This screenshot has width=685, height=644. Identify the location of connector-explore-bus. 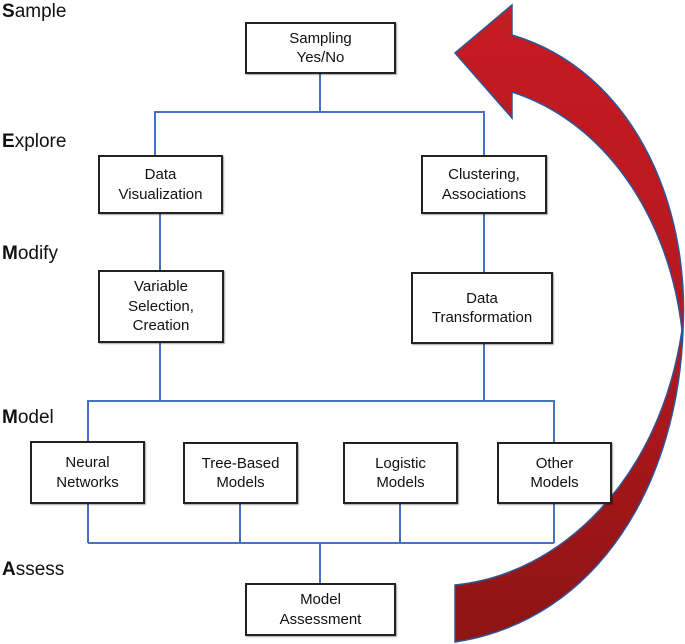
(319, 133).